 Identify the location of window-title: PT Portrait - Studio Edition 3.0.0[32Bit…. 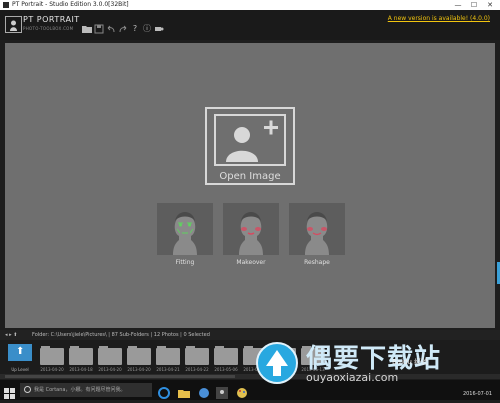
(70, 4).